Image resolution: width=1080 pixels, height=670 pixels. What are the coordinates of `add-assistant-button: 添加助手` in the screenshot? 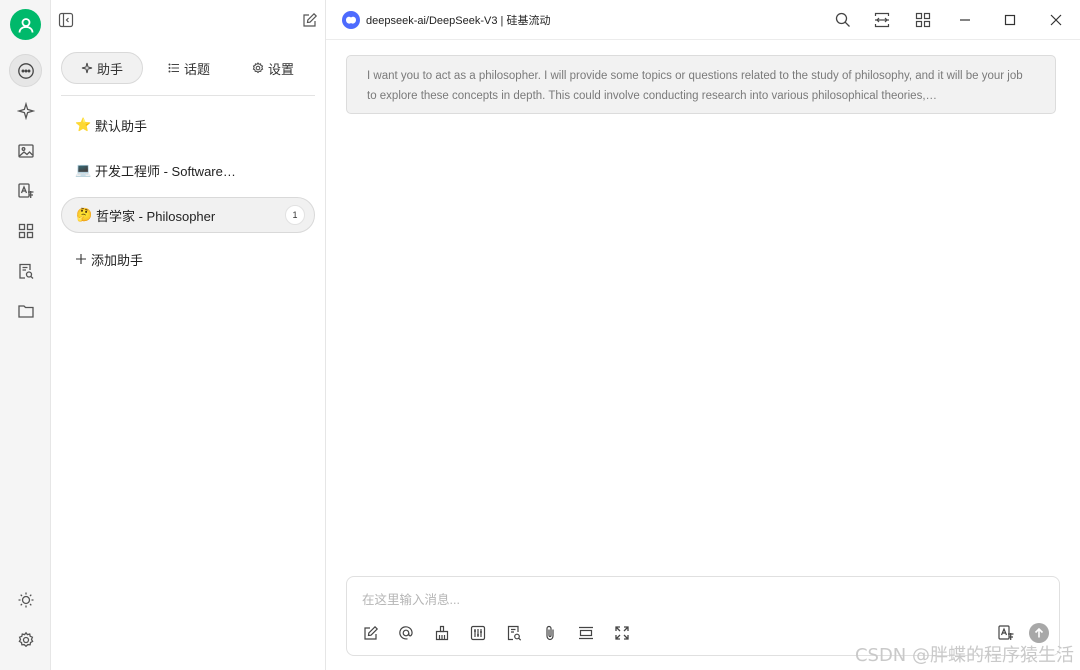 It's located at (109, 259).